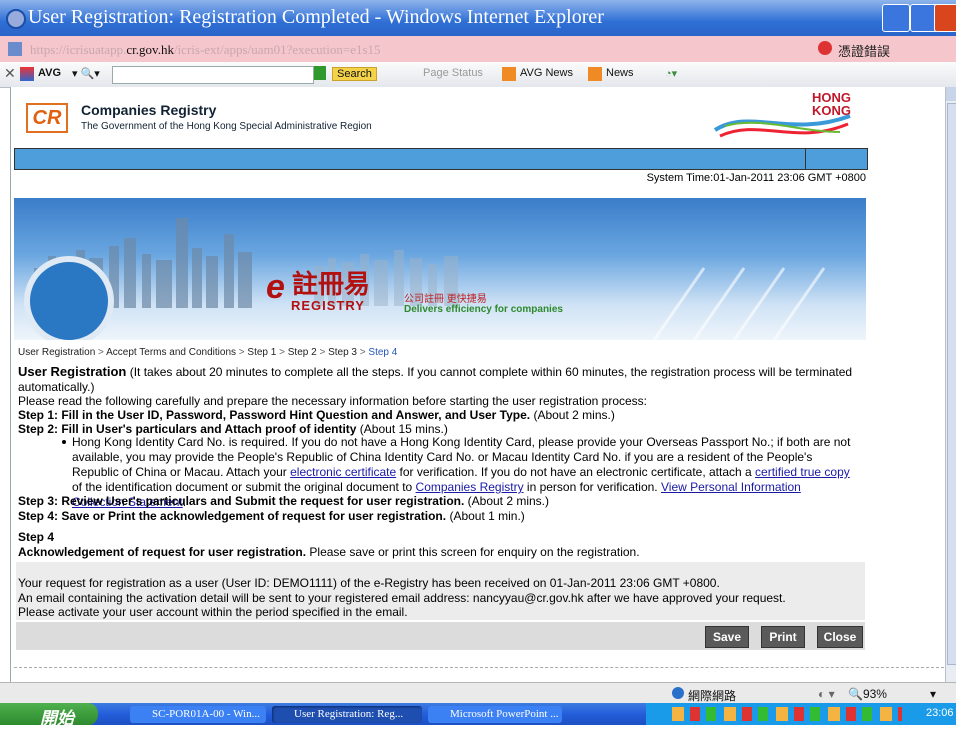  I want to click on minimize-button, so click(896, 18).